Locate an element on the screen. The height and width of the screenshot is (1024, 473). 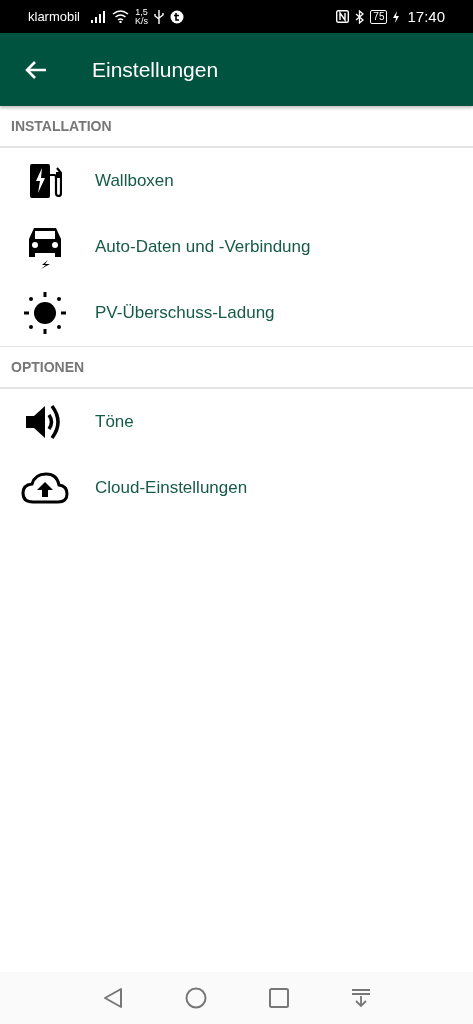
cloud-upload-icon is located at coordinates (44, 488).